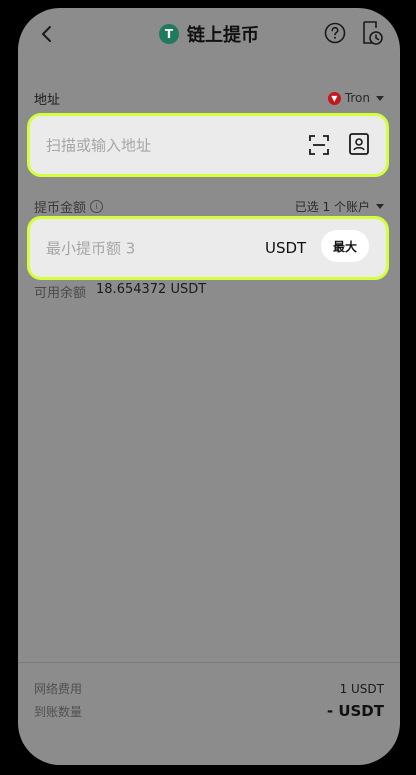 The image size is (416, 775). I want to click on amount-input: 最小提币额 3 USDT 最大, so click(208, 248).